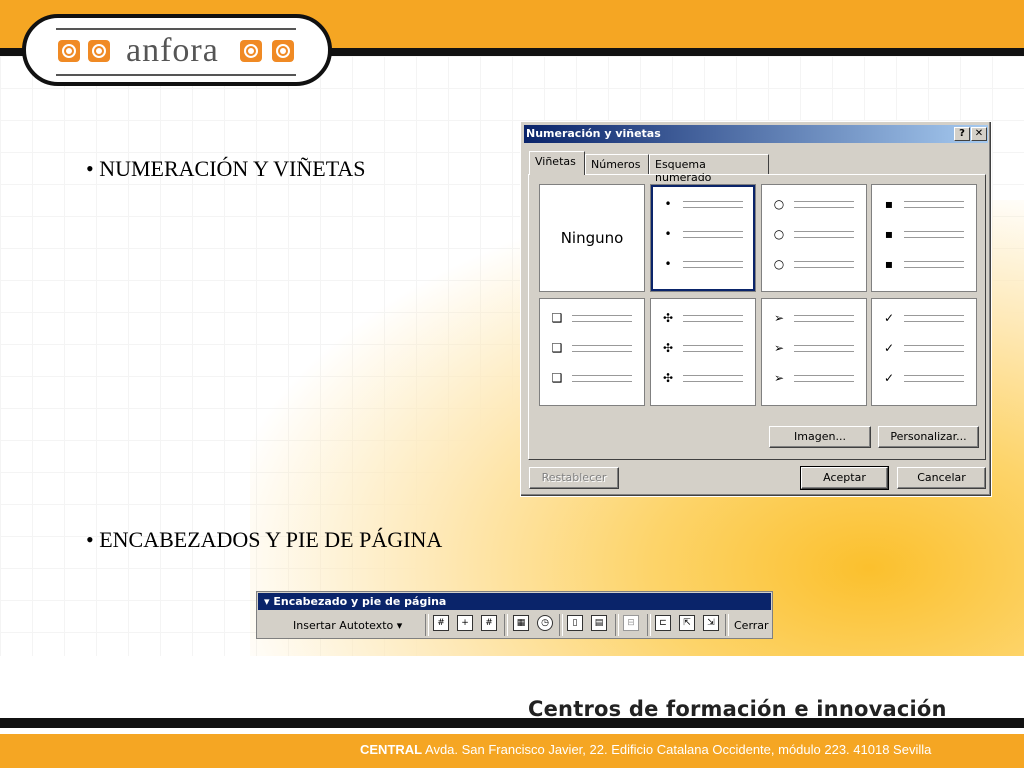  What do you see at coordinates (545, 623) in the screenshot?
I see `time-icon: ◷` at bounding box center [545, 623].